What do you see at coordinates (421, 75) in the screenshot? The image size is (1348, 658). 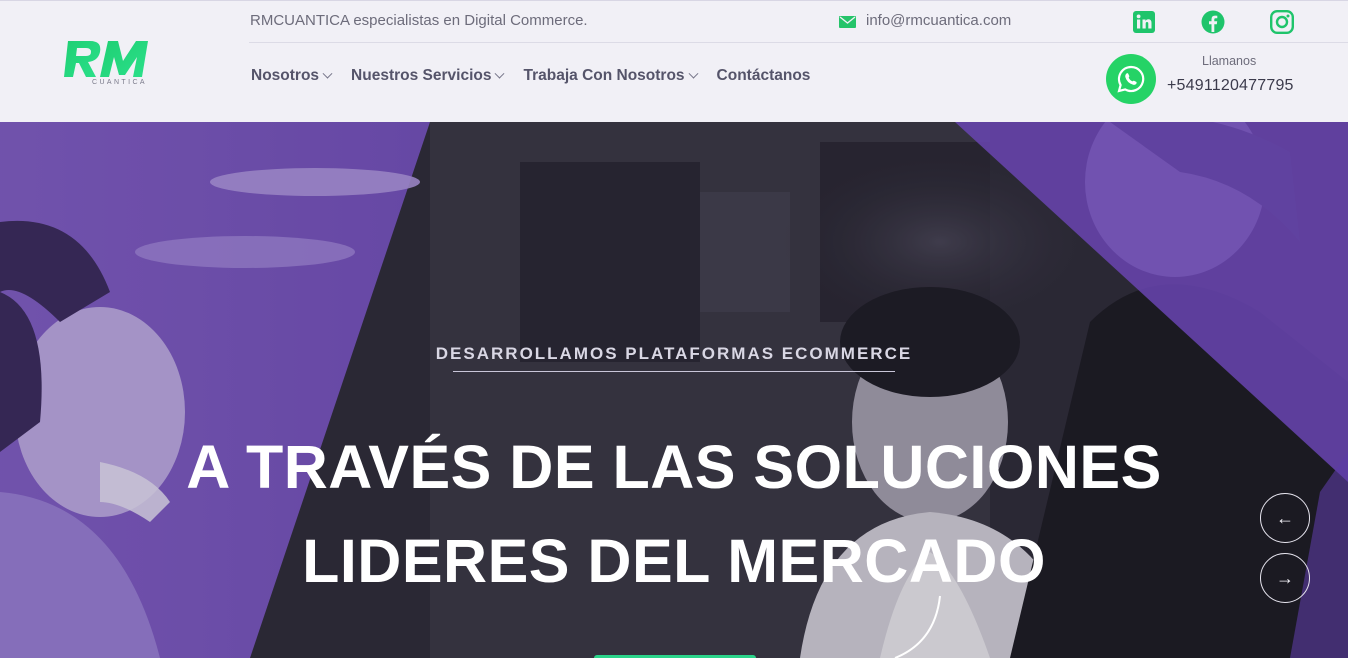 I see `nav-label: Nuestros Servicios` at bounding box center [421, 75].